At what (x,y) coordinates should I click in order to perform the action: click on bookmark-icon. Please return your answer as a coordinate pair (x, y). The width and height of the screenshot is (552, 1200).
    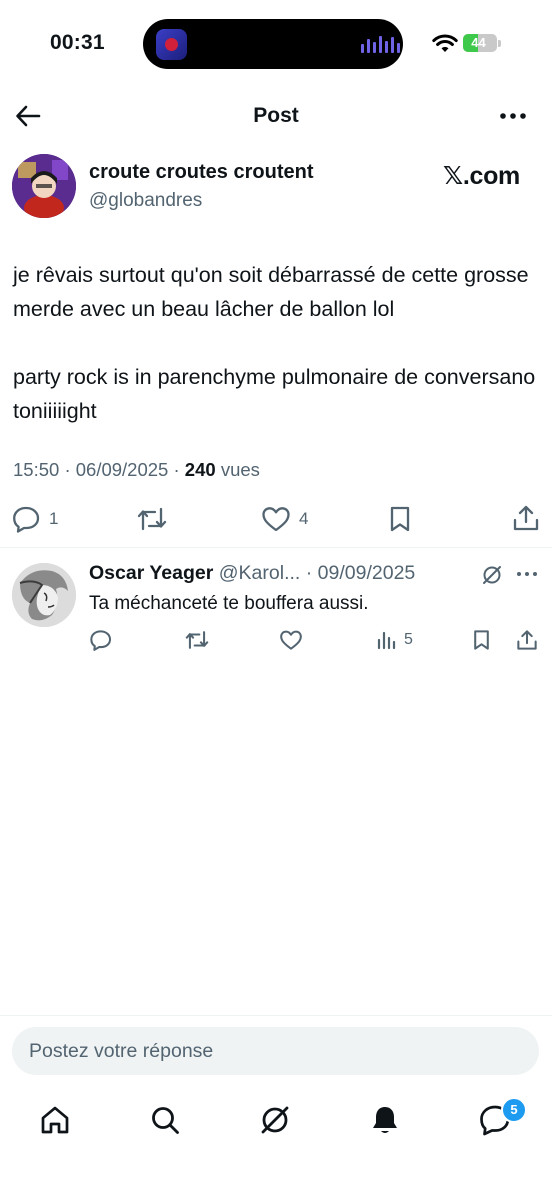
    Looking at the image, I should click on (400, 519).